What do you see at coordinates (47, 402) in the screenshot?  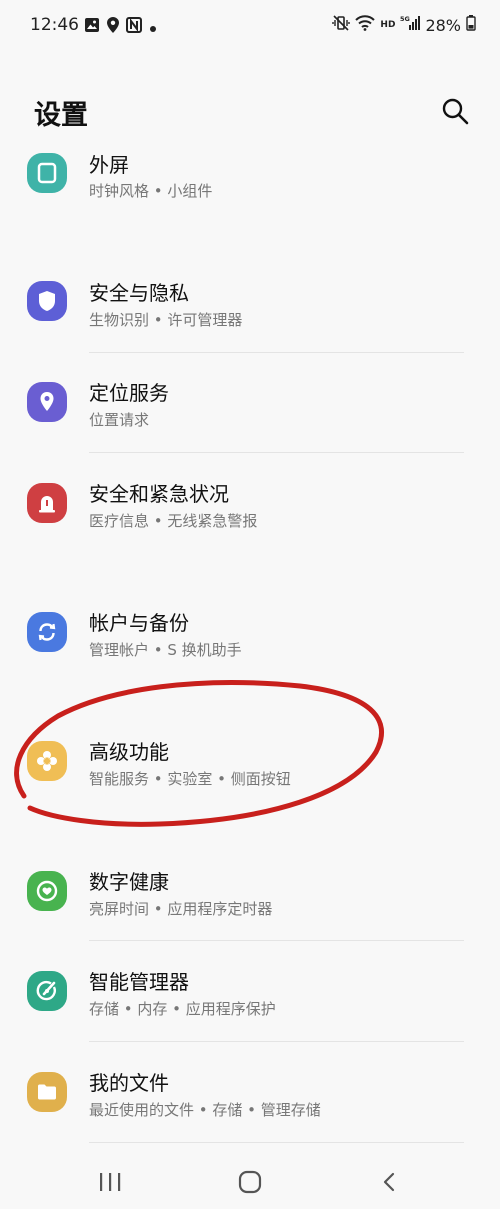 I see `location-icon` at bounding box center [47, 402].